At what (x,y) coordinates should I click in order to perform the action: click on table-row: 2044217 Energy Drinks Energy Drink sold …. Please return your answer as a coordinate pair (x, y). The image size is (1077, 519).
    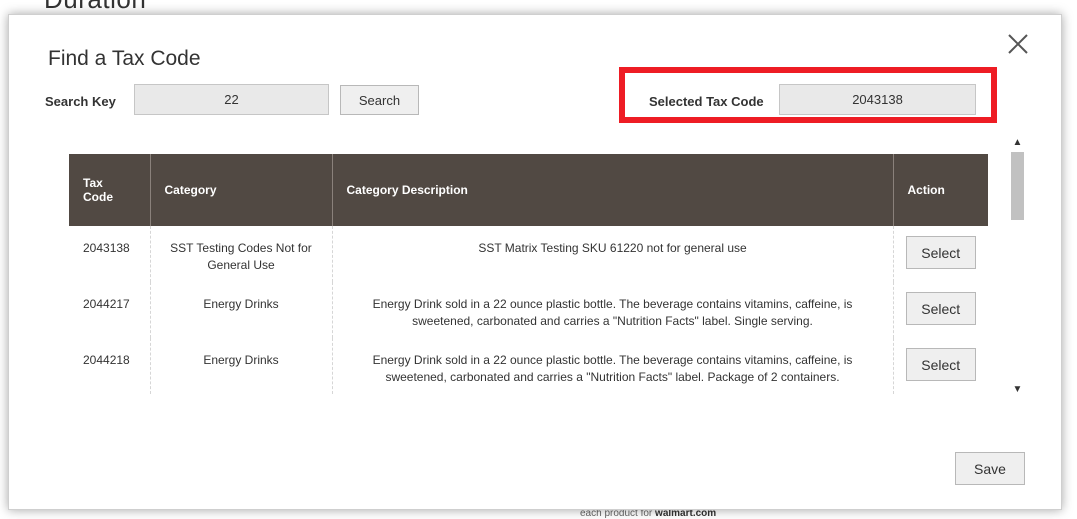
    Looking at the image, I should click on (528, 310).